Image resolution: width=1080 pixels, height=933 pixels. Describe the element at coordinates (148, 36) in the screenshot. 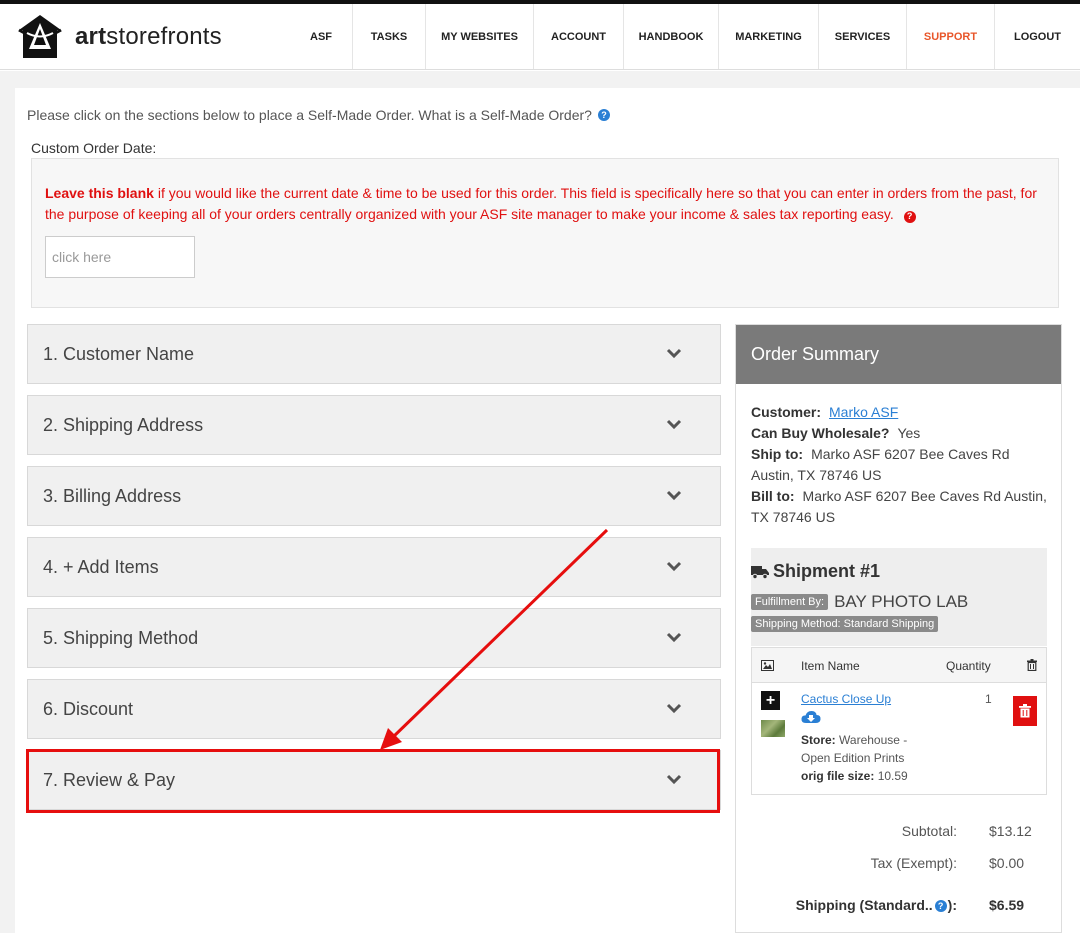

I see `brand-name: artstorefronts` at that location.